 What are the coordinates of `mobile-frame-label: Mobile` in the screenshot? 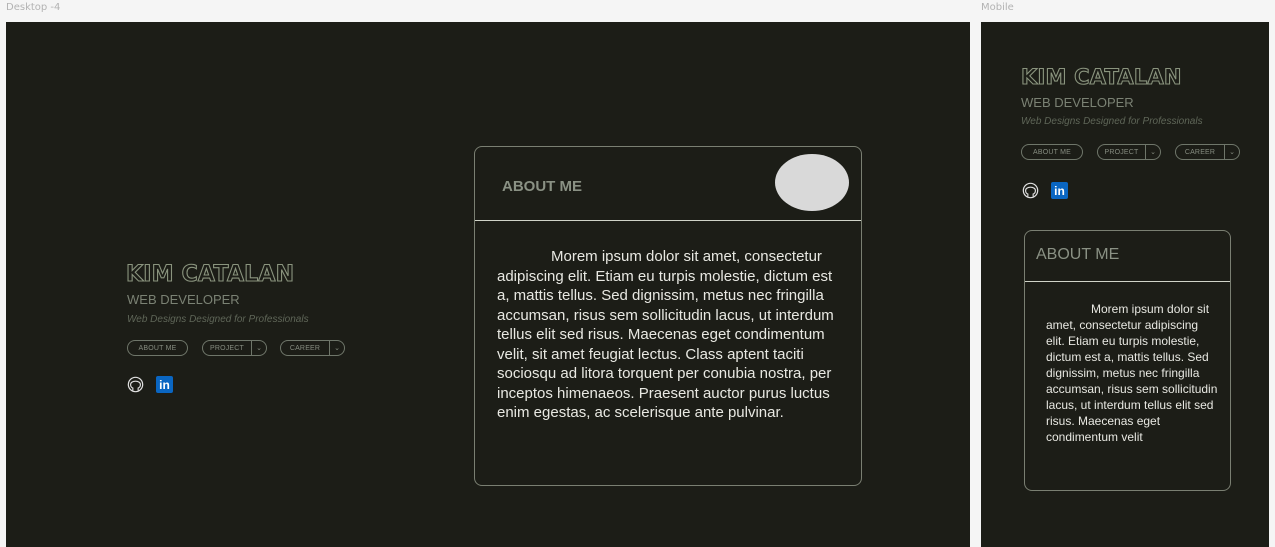 It's located at (997, 7).